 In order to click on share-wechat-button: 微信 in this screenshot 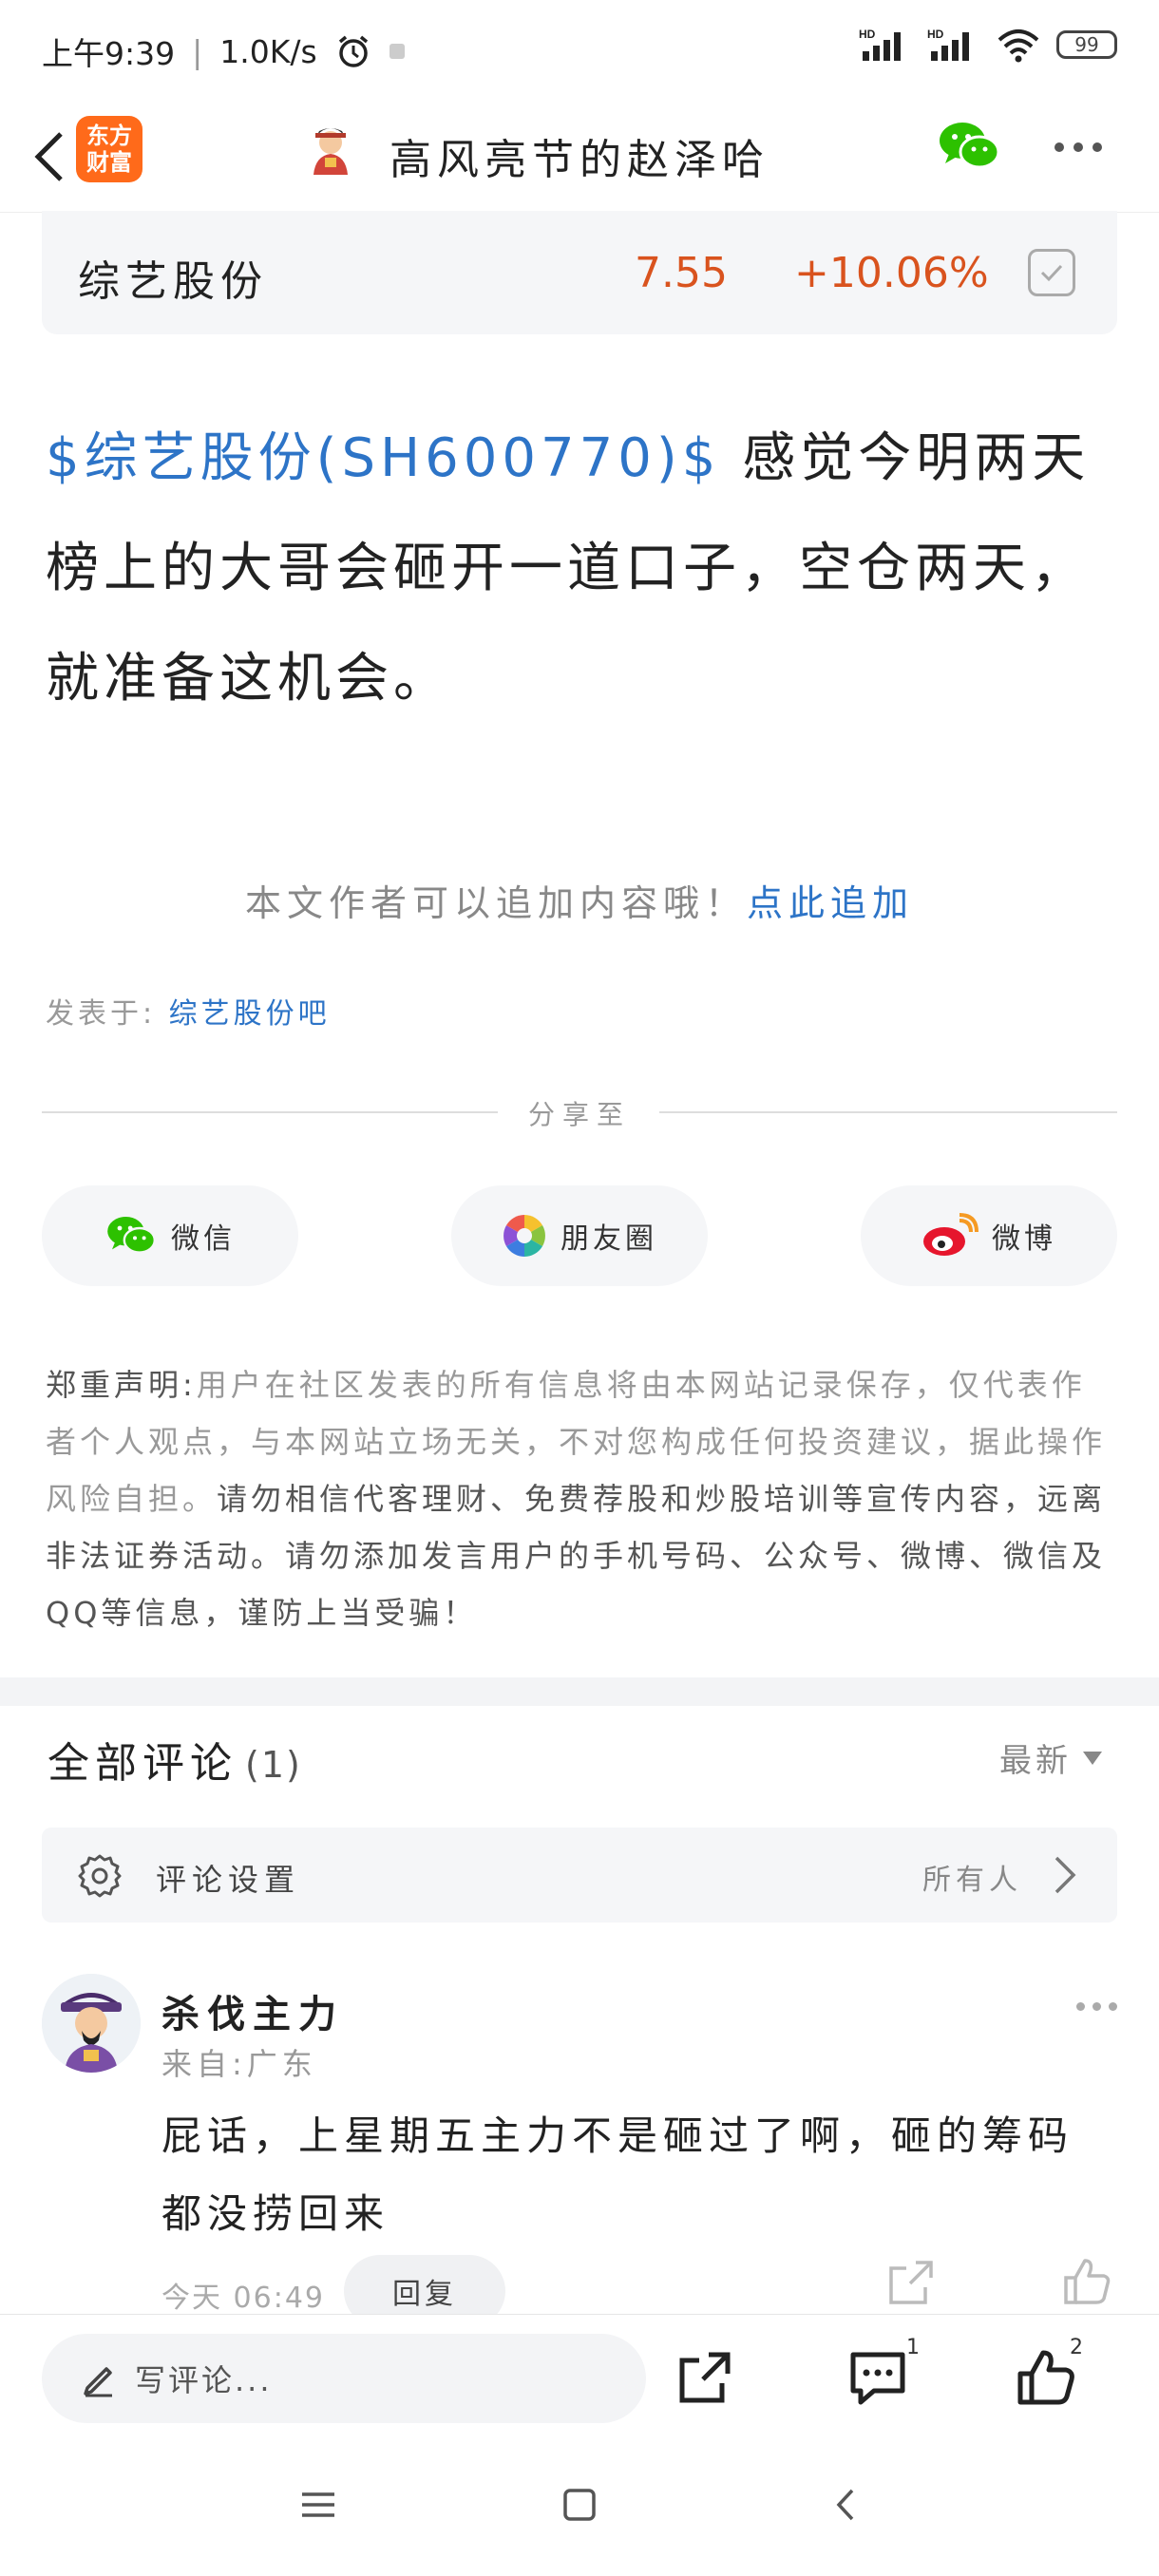, I will do `click(170, 1235)`.